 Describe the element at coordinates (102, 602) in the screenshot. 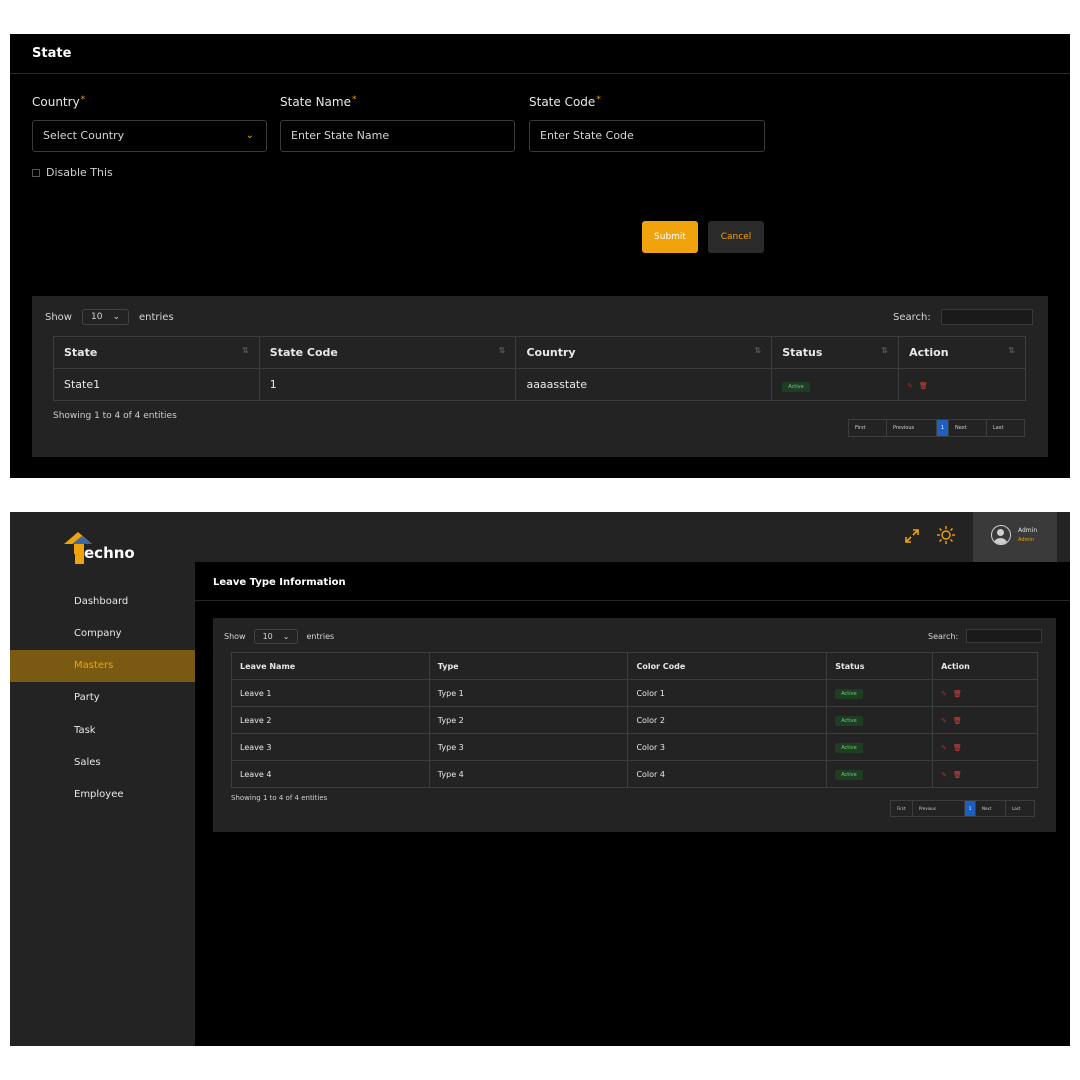

I see `sidebar-item-dashboard: Dashboard` at that location.